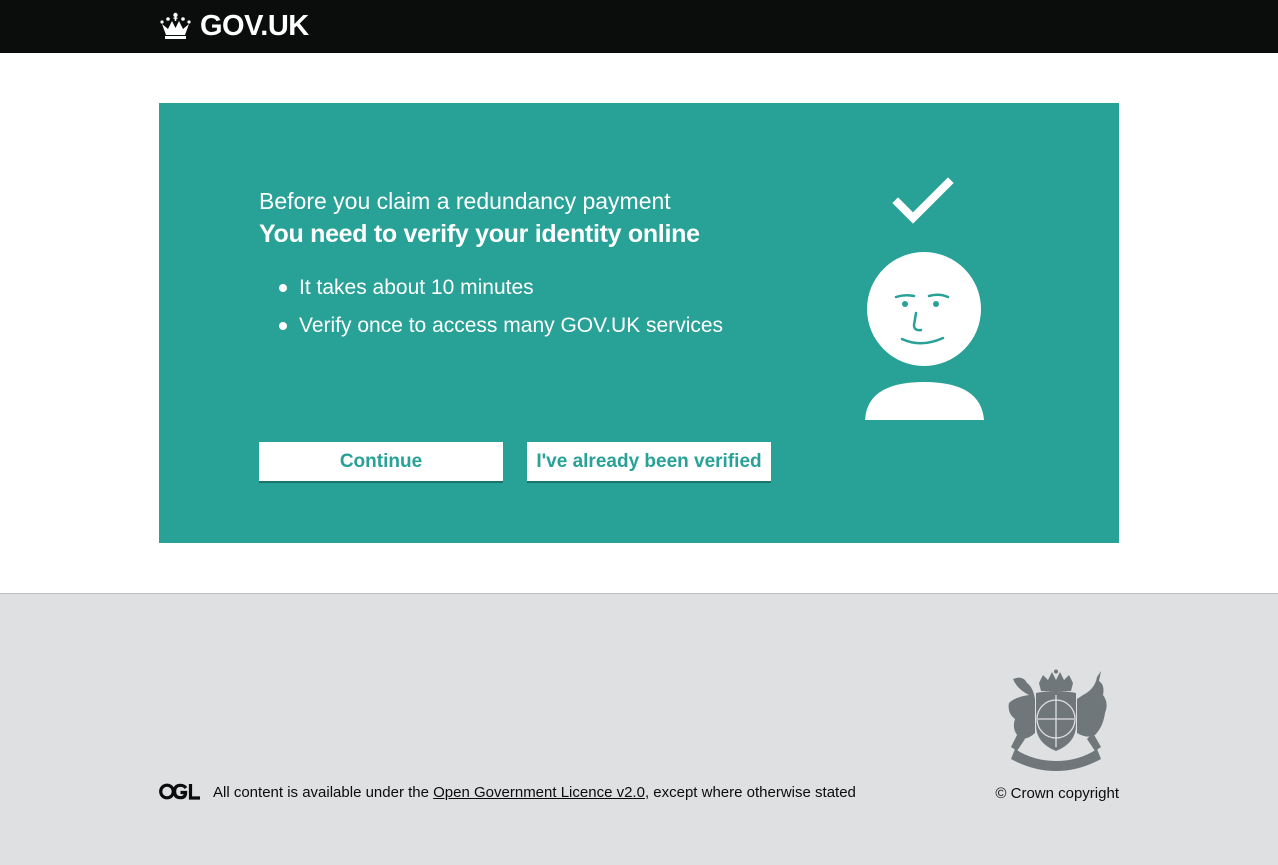  I want to click on govuk-logotype: GOV.UK, so click(254, 26).